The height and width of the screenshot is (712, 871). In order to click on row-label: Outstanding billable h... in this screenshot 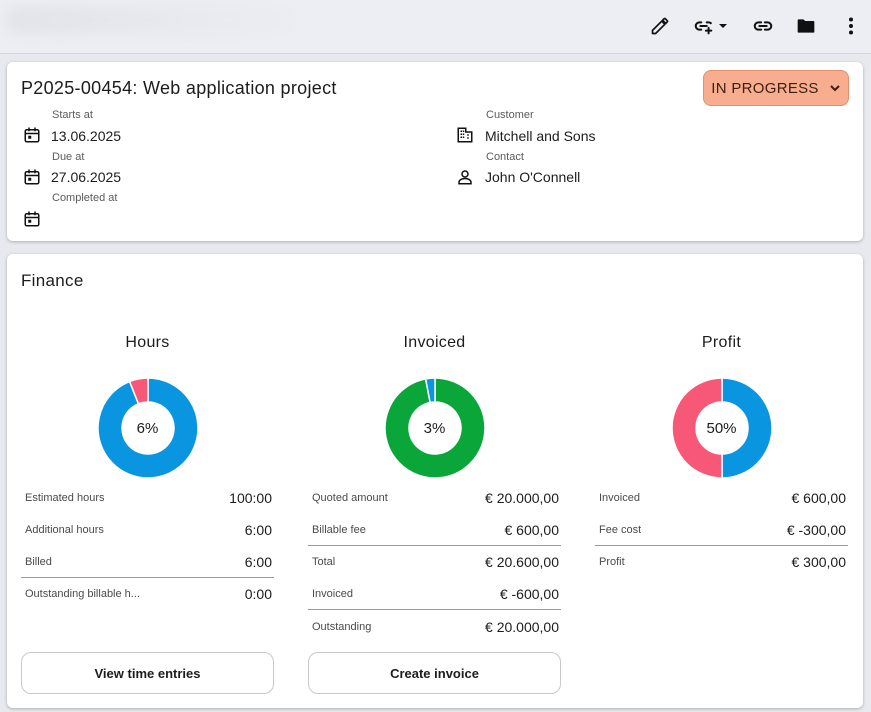, I will do `click(82, 594)`.